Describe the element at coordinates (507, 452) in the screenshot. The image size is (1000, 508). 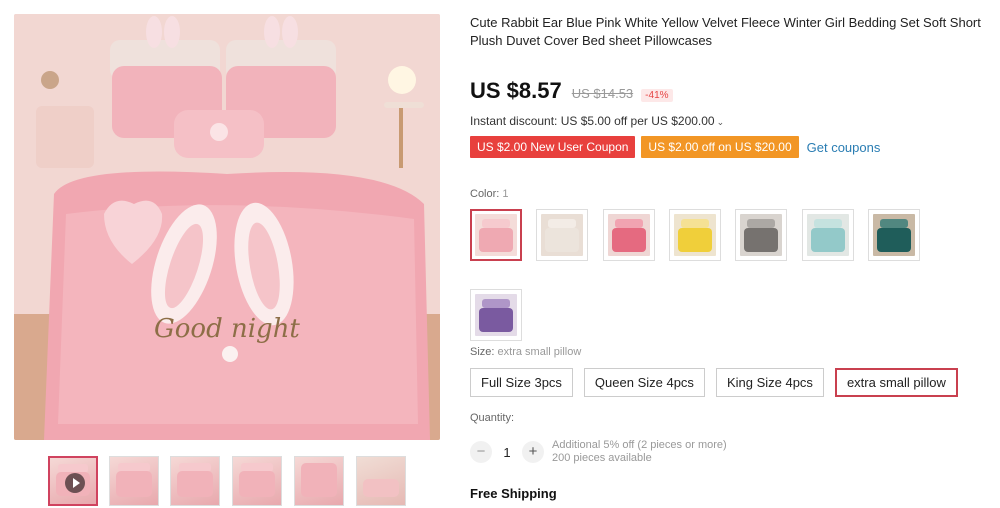
I see `quantity-value: 1` at that location.